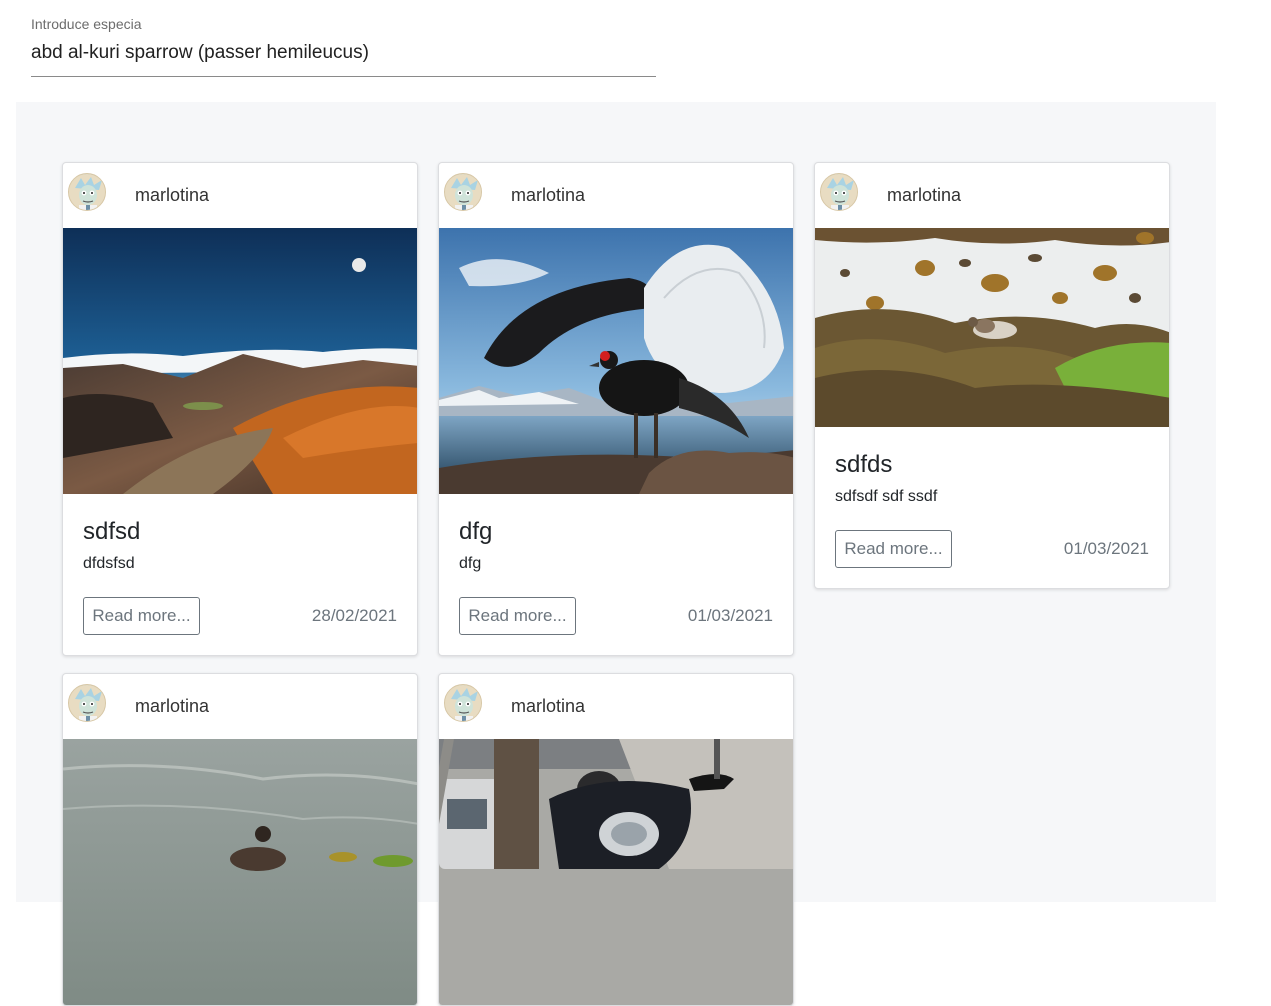 The width and height of the screenshot is (1271, 1006). What do you see at coordinates (343, 53) in the screenshot?
I see `species-search-input` at bounding box center [343, 53].